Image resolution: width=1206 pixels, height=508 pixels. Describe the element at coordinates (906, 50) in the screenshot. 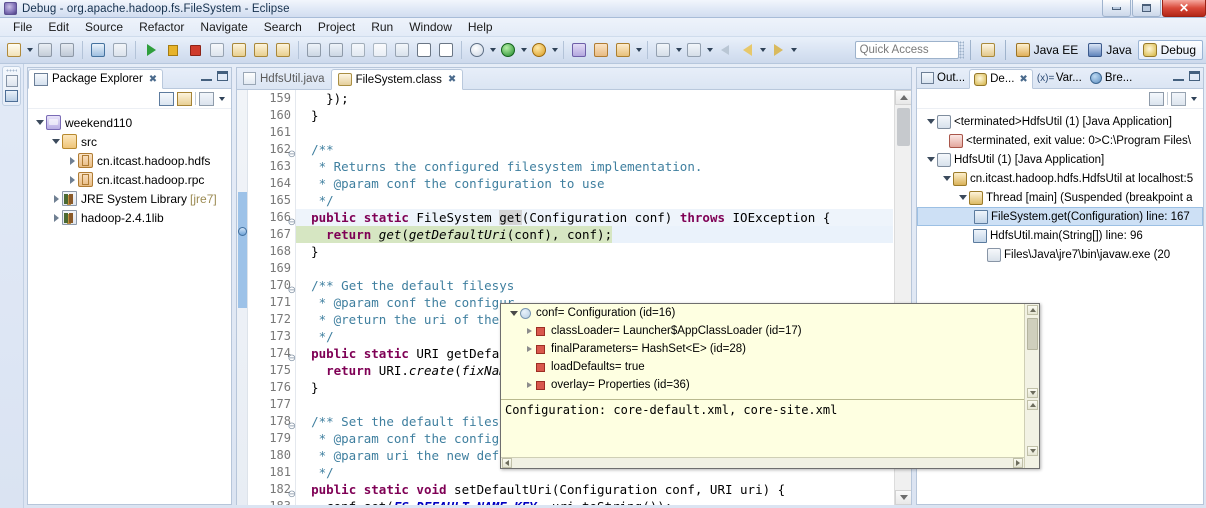

I see `quick-access-input: Quick Access` at that location.